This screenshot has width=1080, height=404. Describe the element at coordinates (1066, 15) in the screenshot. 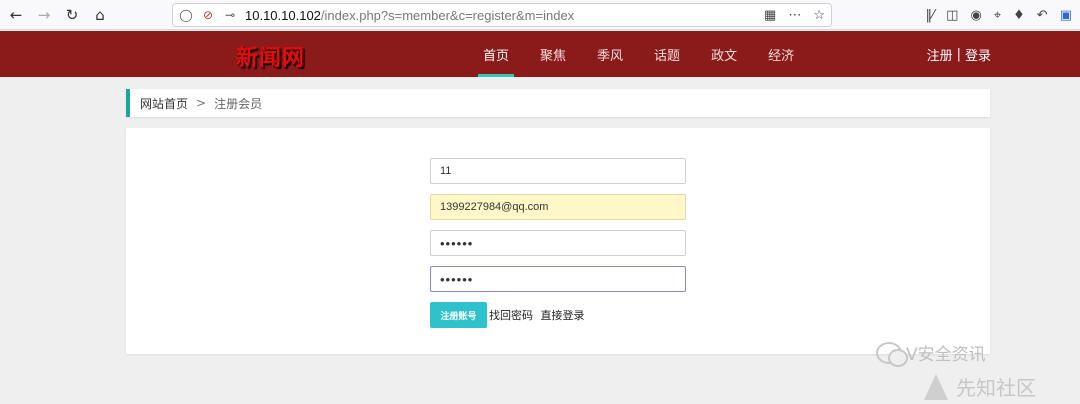

I see `extension-icon: ▣` at that location.